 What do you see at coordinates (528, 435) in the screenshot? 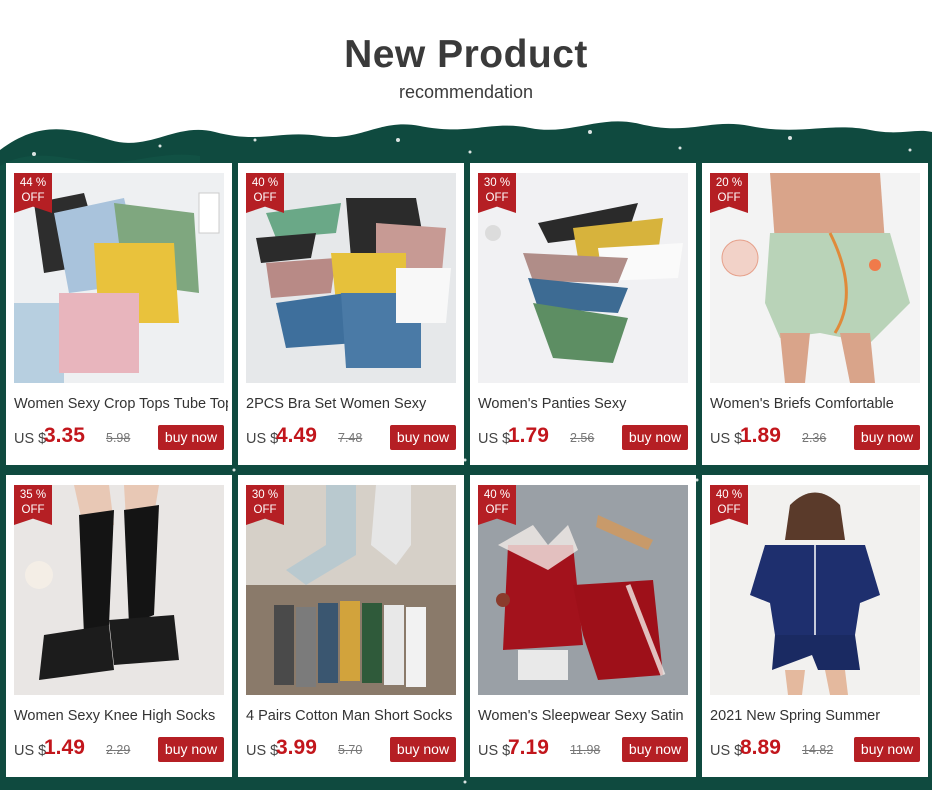
I see `sale-price: 1.79` at bounding box center [528, 435].